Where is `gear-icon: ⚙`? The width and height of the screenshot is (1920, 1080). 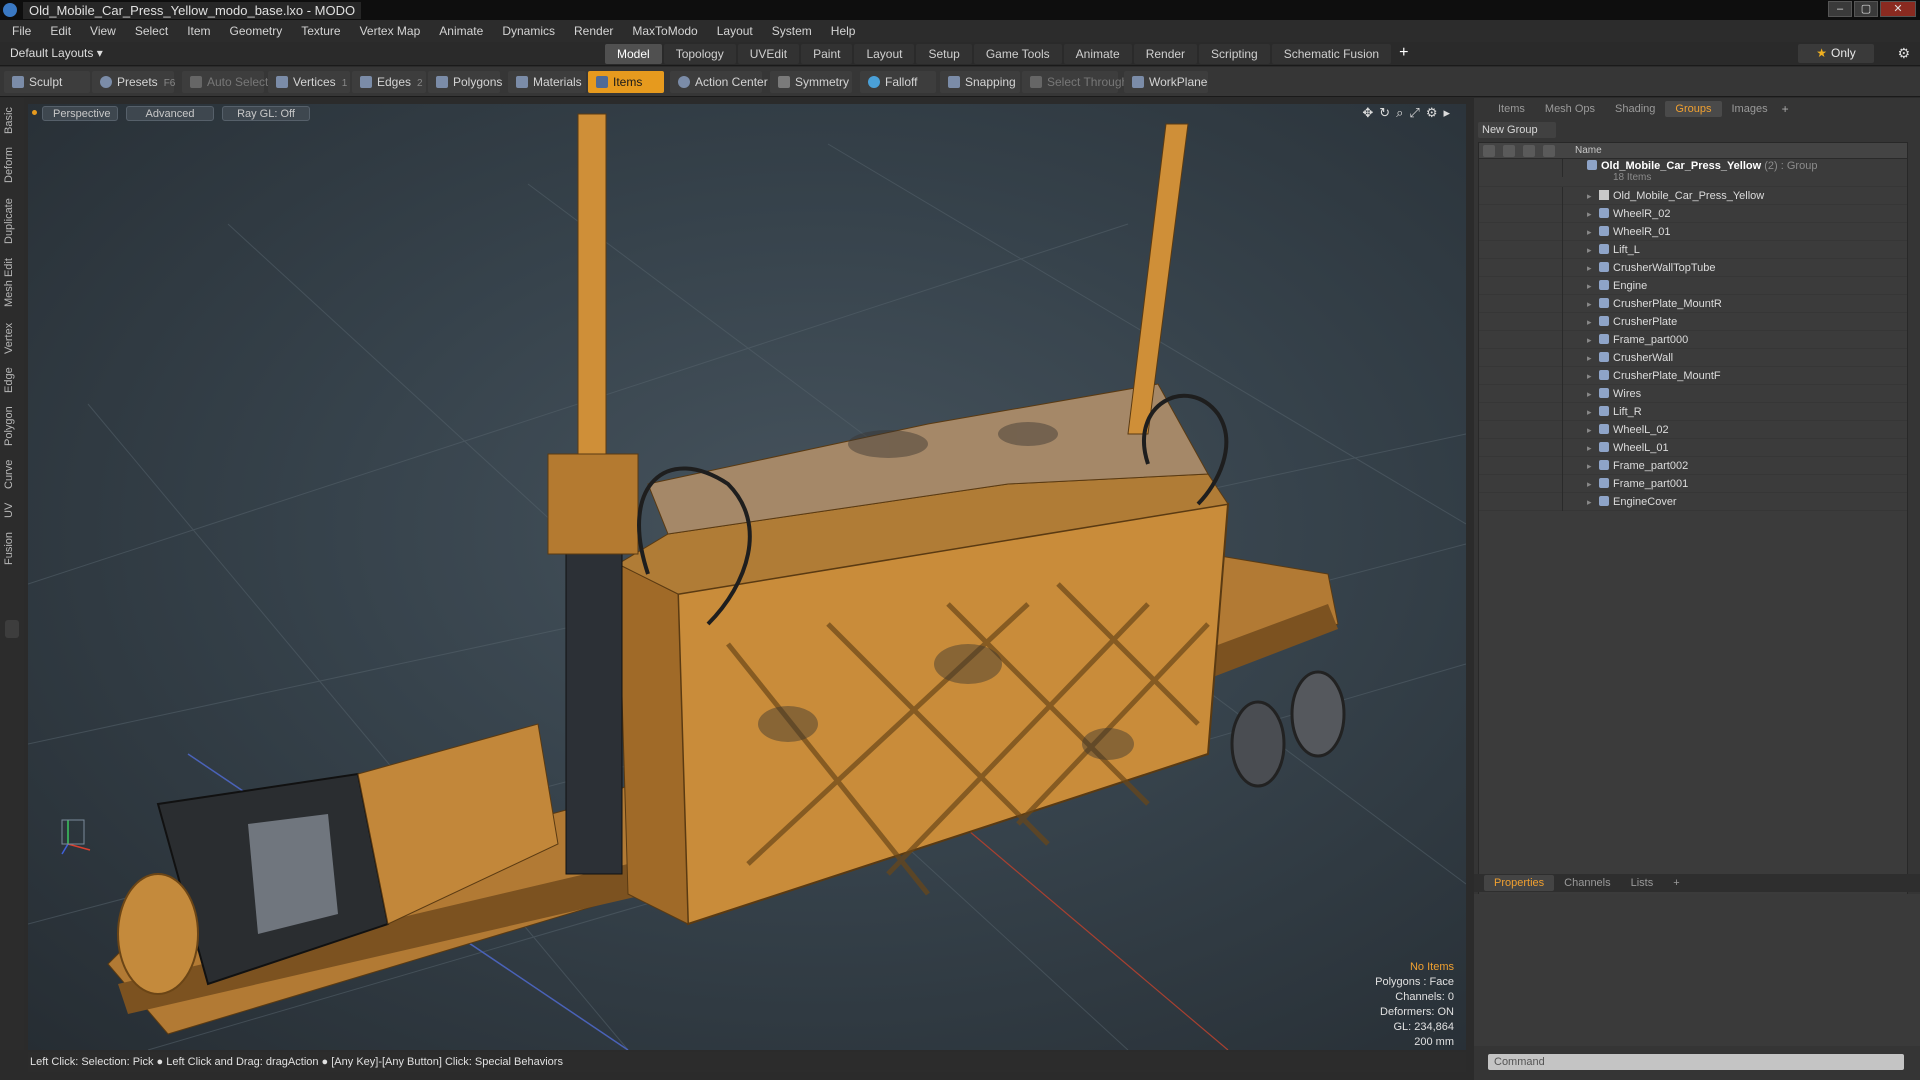
gear-icon: ⚙ is located at coordinates (1903, 53).